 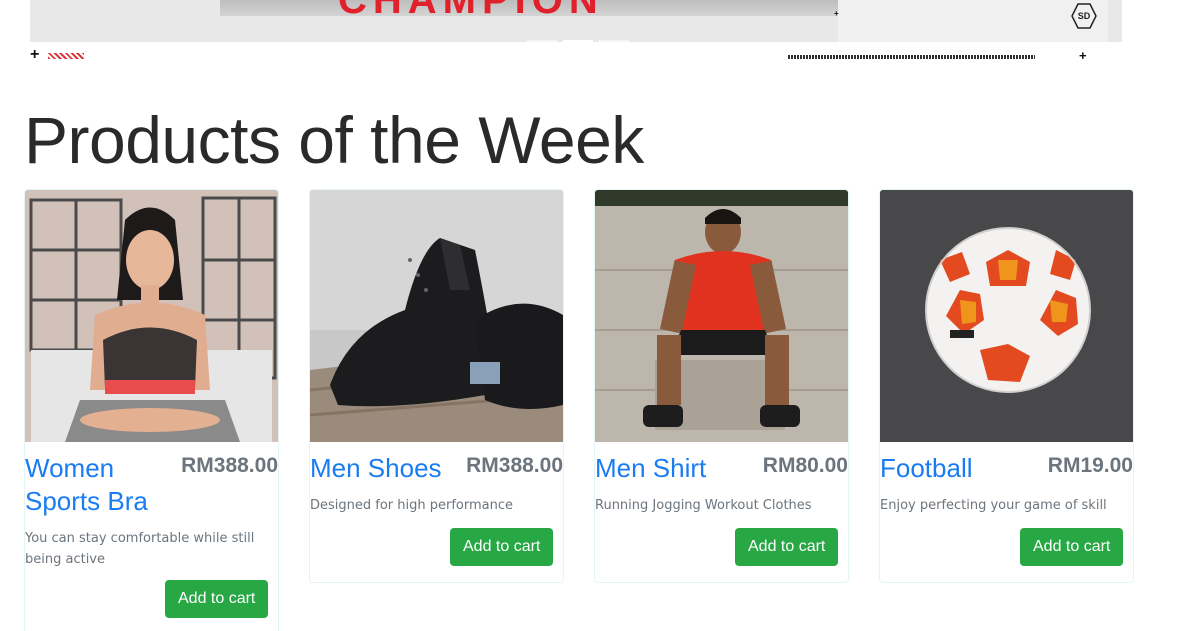 What do you see at coordinates (703, 505) in the screenshot?
I see `product-description: Running Jogging Workout Clothes` at bounding box center [703, 505].